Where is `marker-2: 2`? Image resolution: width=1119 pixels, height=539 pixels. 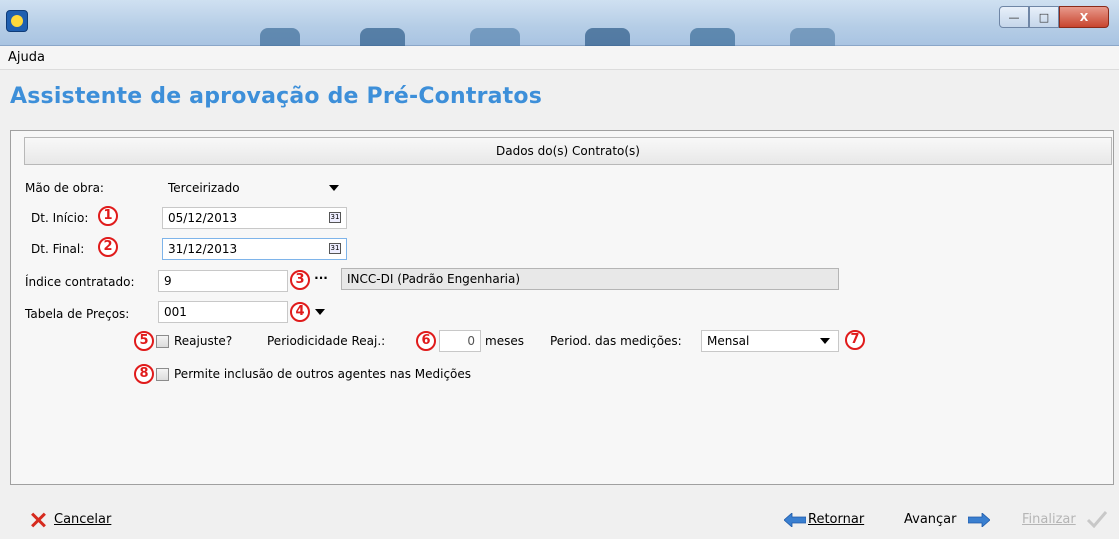 marker-2: 2 is located at coordinates (108, 247).